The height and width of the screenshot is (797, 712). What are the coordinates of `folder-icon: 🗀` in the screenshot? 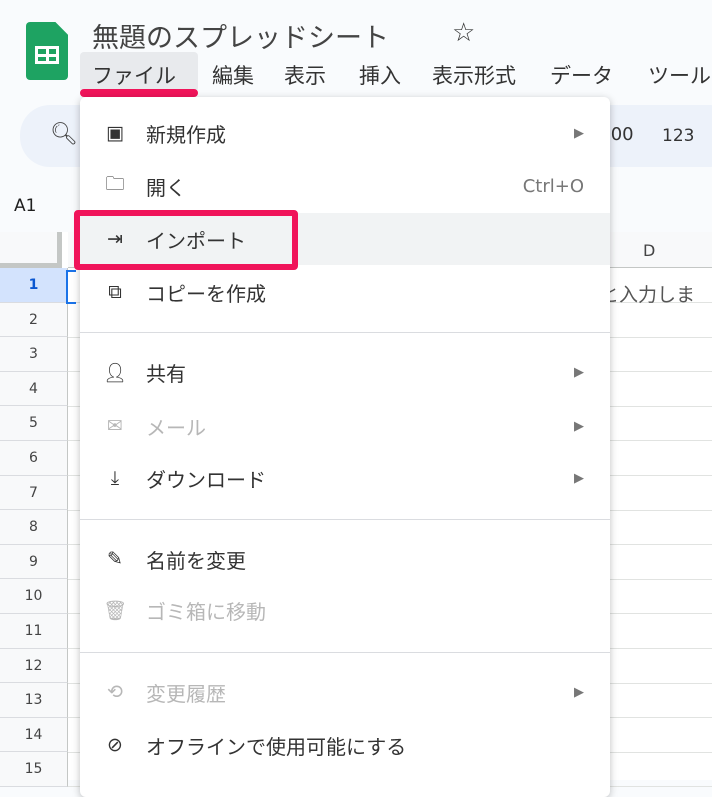 It's located at (115, 184).